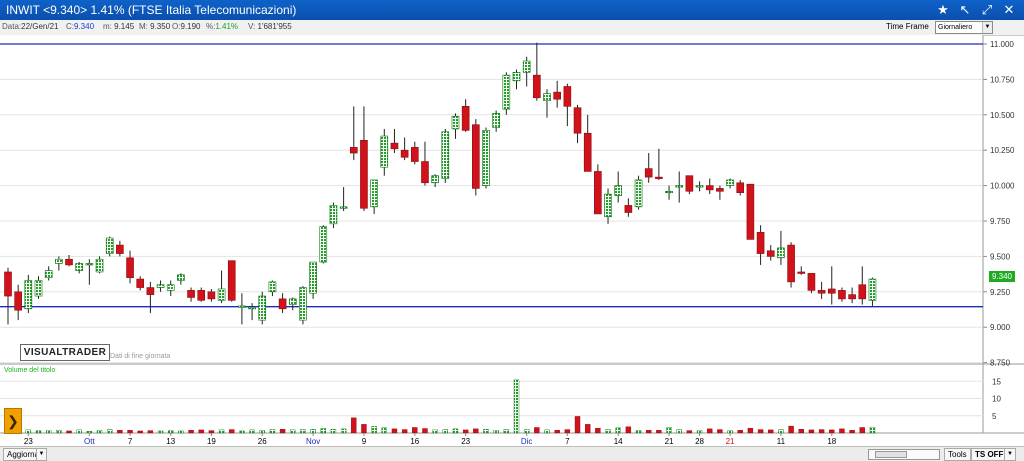 Image resolution: width=1024 pixels, height=461 pixels. I want to click on x-tick-label: Ott, so click(89, 441).